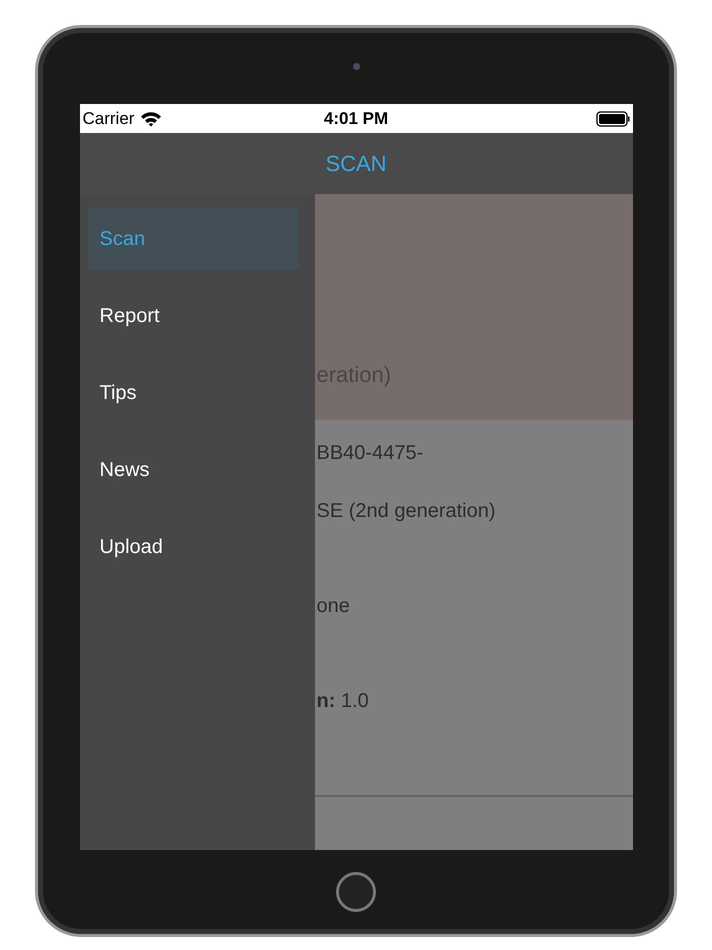 This screenshot has width=712, height=950. I want to click on info-text: n: 1.0, so click(342, 701).